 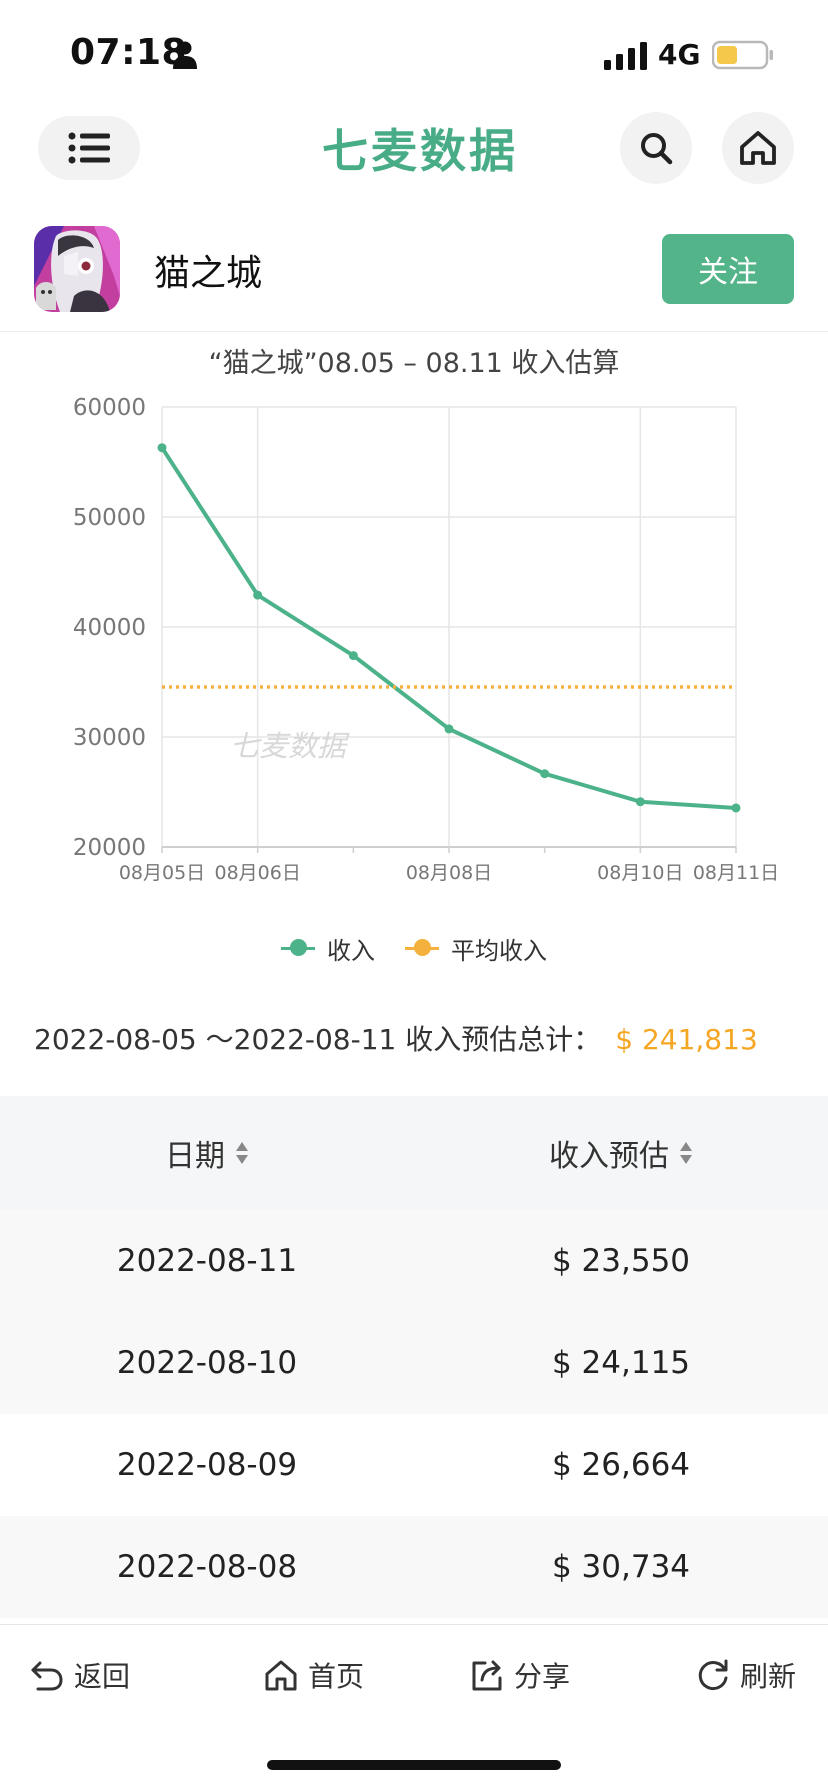 I want to click on column-header-revenue: 收入预估, so click(x=621, y=1153).